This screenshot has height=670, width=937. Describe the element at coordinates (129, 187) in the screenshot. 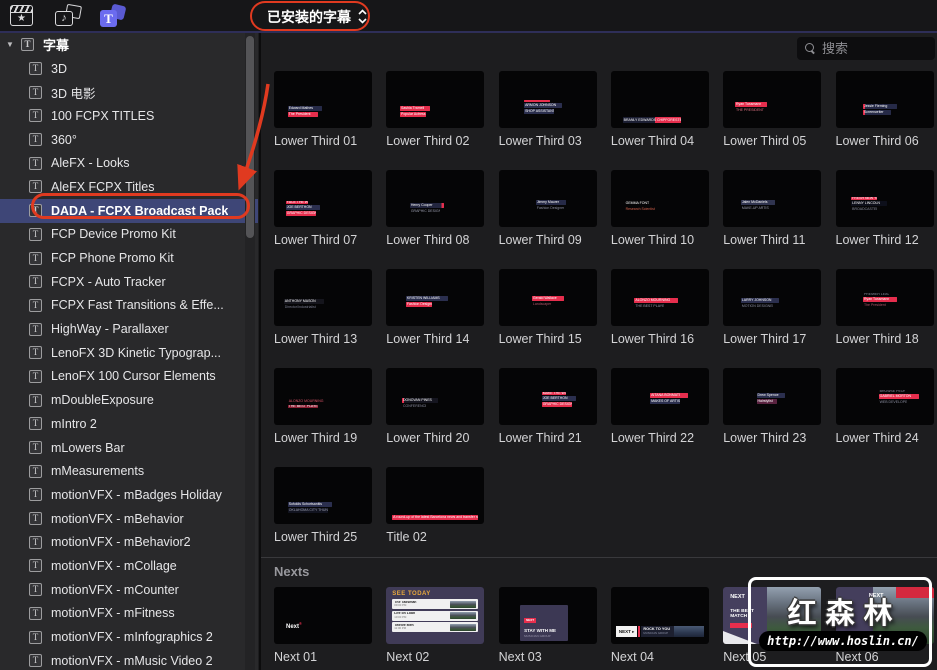

I see `sidebar-item: T AleFX FCPX Titles` at that location.